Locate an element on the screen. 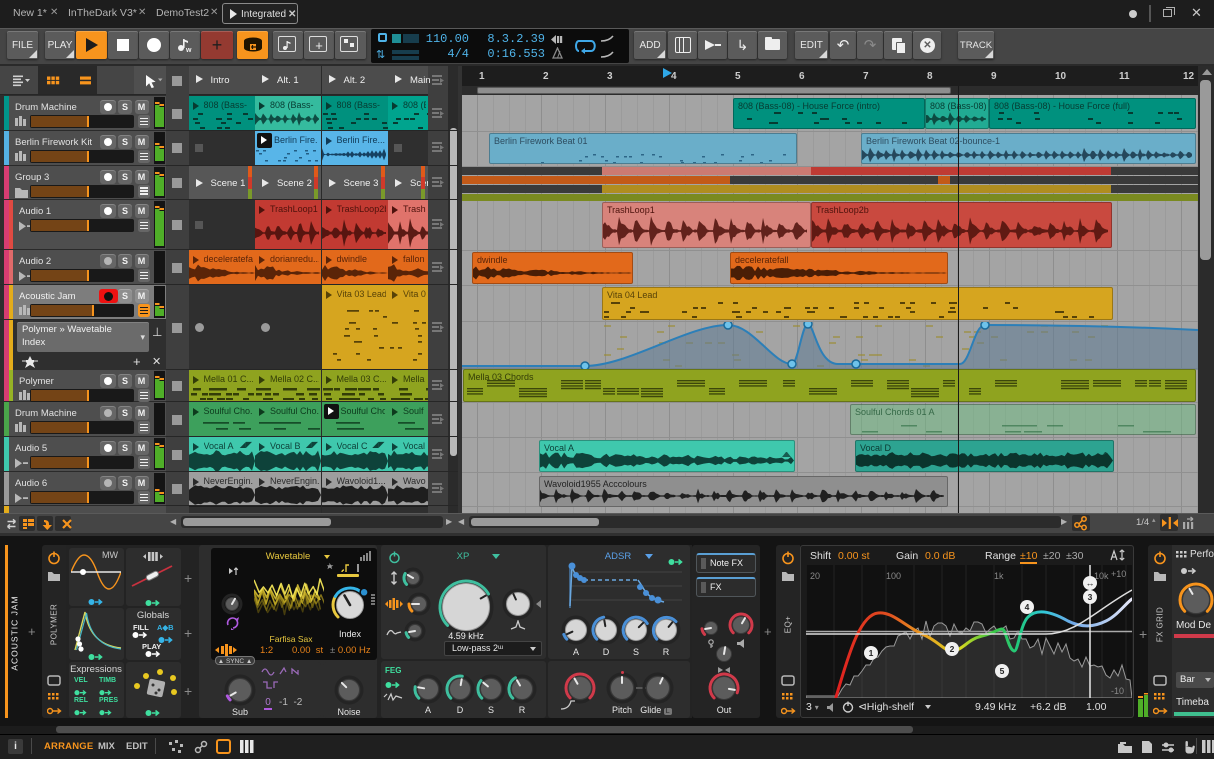  svg-text: +10 is located at coordinates (1118, 574).